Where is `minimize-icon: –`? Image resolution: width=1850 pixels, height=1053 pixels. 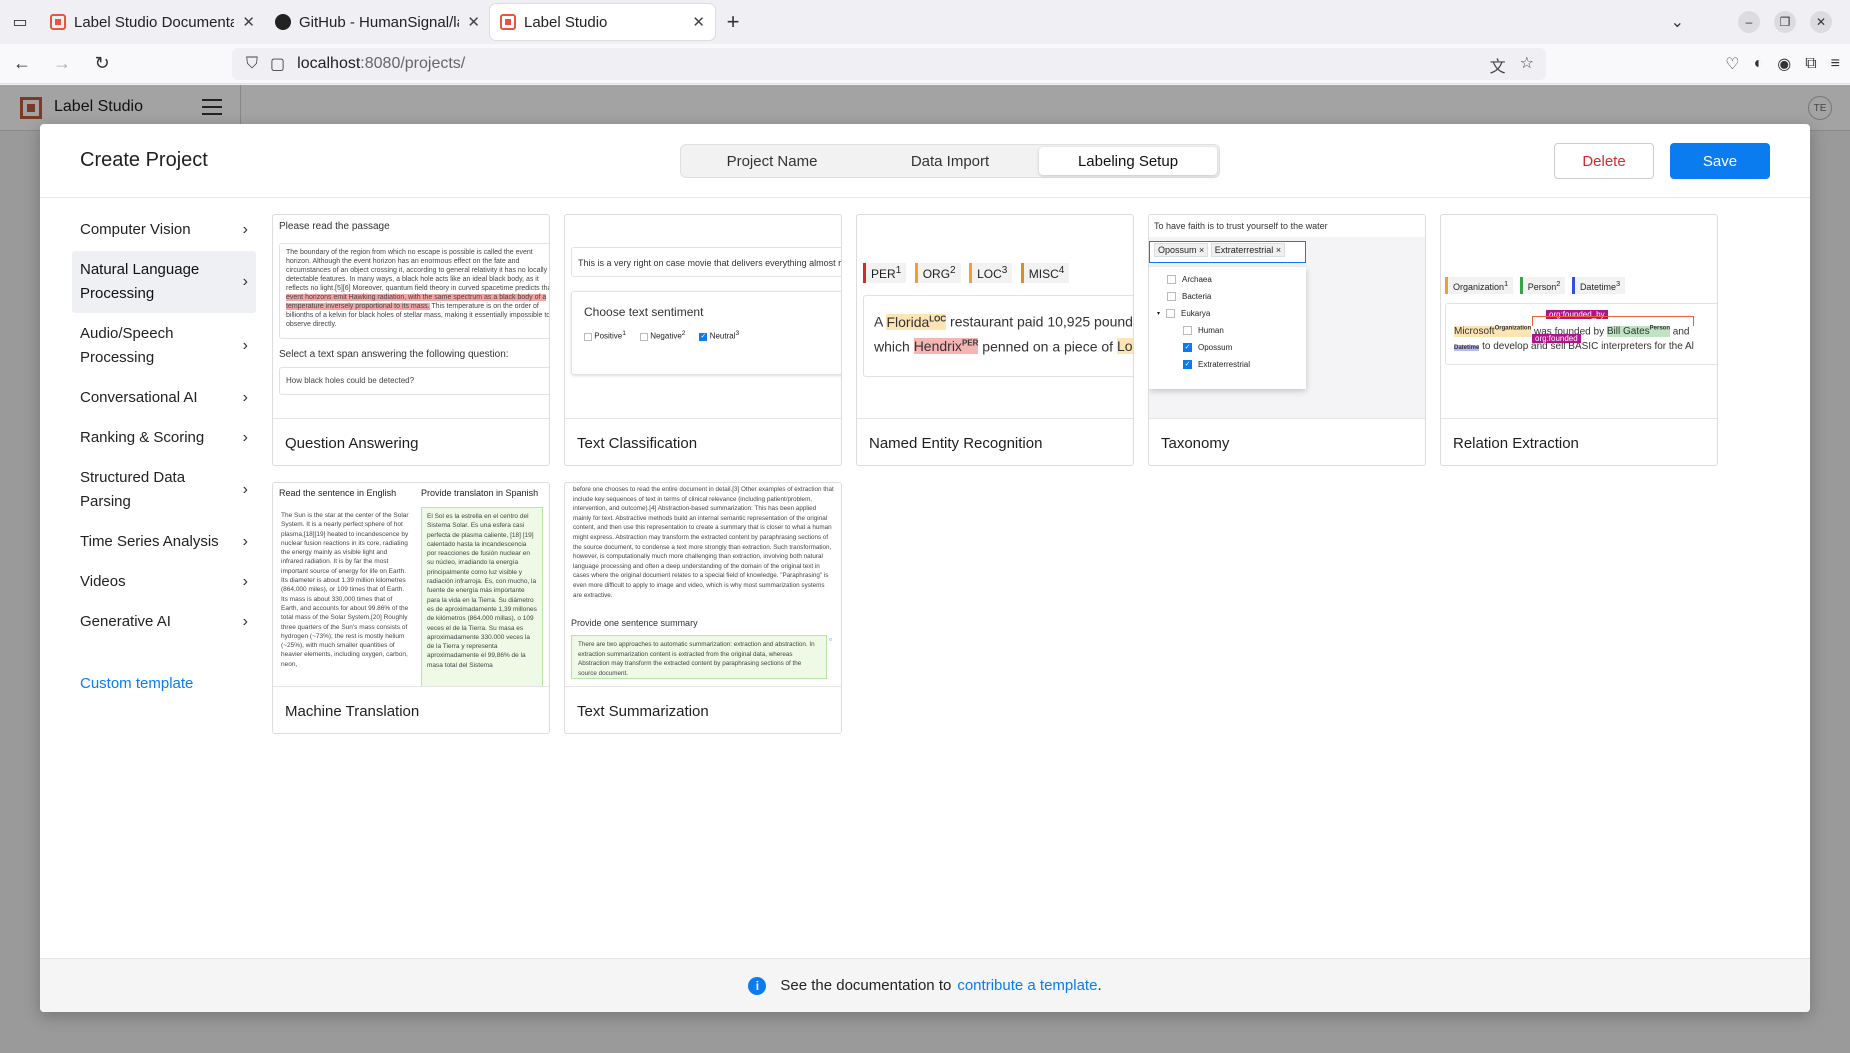
minimize-icon: – is located at coordinates (1749, 22).